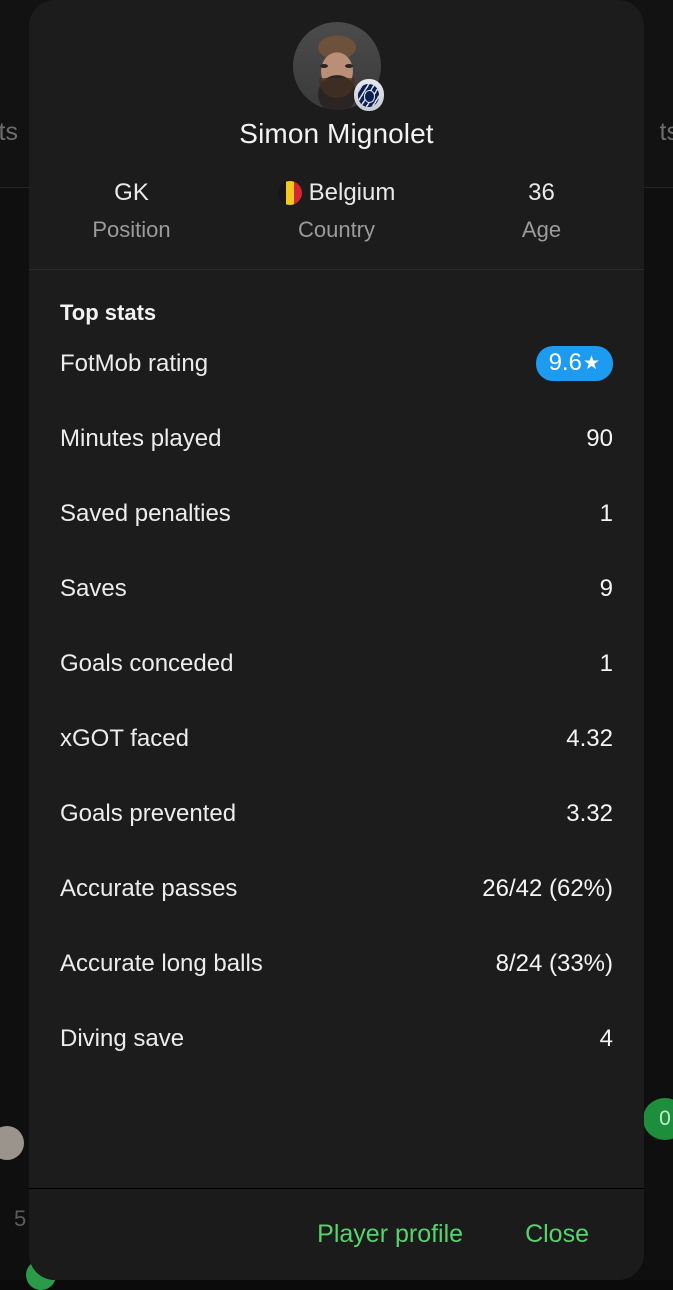 The height and width of the screenshot is (1290, 673). What do you see at coordinates (565, 363) in the screenshot?
I see `rating-value: 9.6` at bounding box center [565, 363].